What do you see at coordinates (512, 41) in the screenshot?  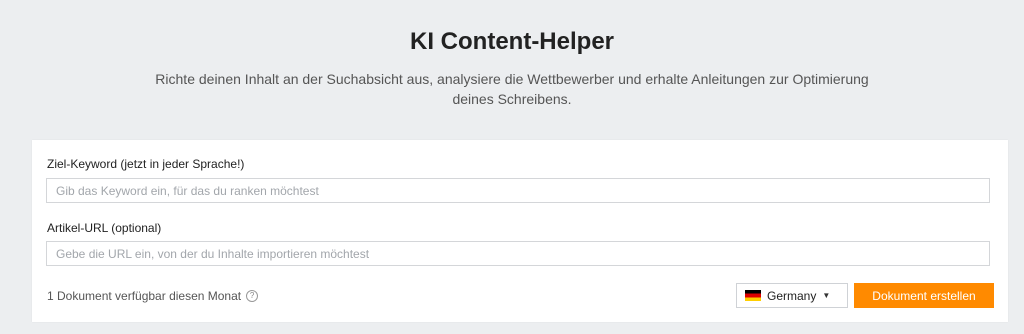 I see `page-title: KI Content-Helper` at bounding box center [512, 41].